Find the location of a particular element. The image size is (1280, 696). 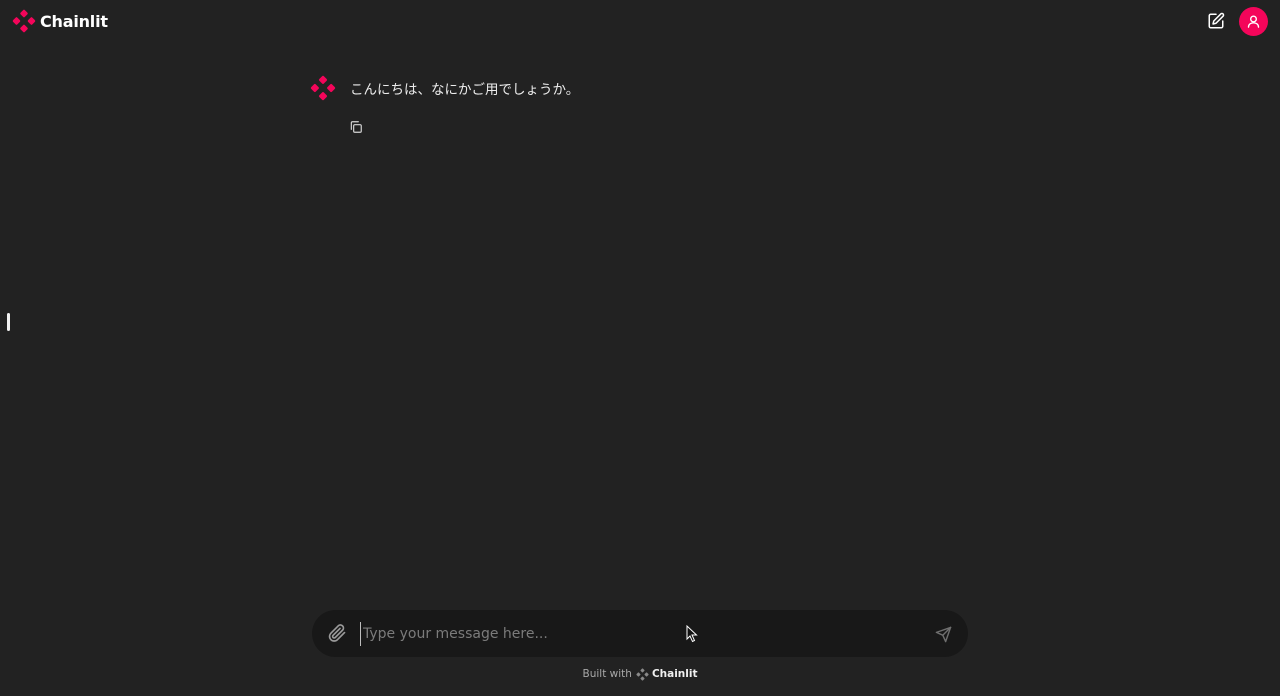

mouse-pointer-icon is located at coordinates (692, 634).